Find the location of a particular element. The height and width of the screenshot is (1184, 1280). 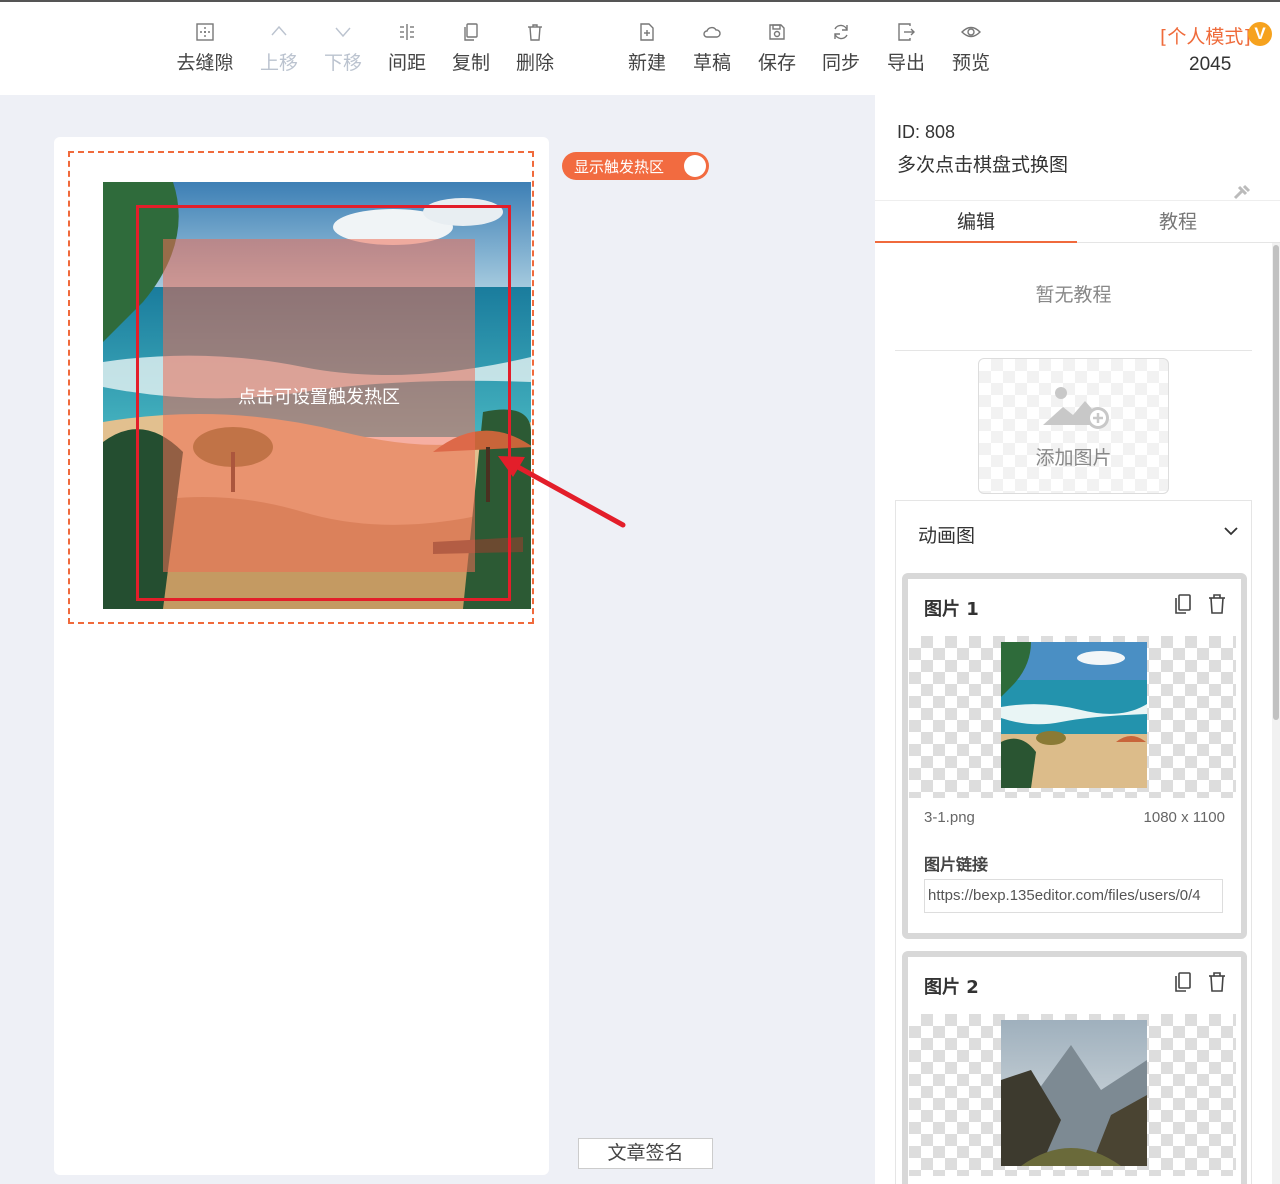

add-image-icon is located at coordinates (1076, 408).